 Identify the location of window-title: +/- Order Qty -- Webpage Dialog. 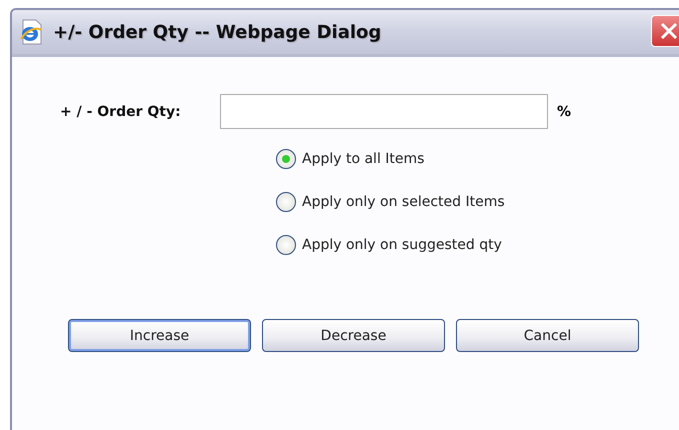
(217, 32).